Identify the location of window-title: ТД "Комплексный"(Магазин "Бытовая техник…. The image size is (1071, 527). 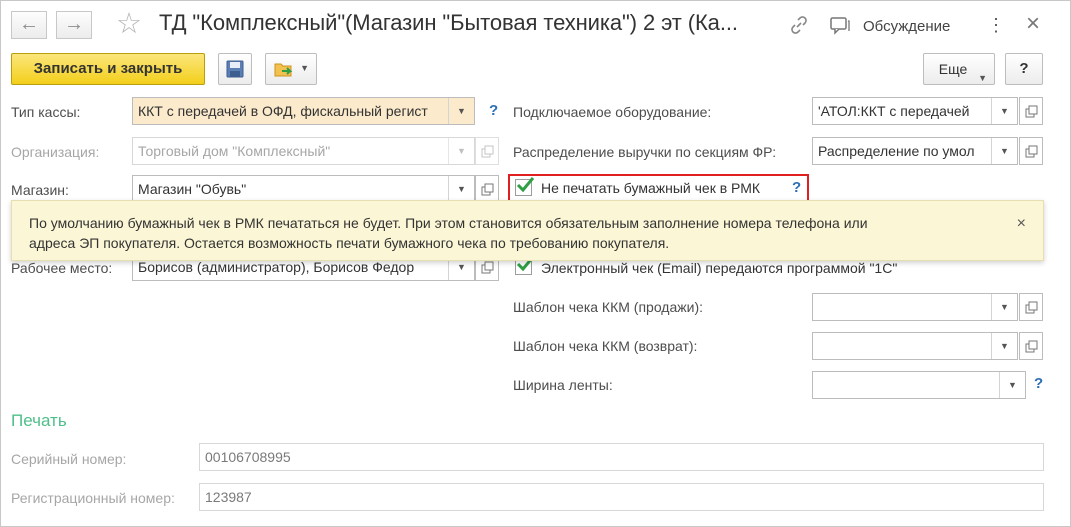
(448, 22).